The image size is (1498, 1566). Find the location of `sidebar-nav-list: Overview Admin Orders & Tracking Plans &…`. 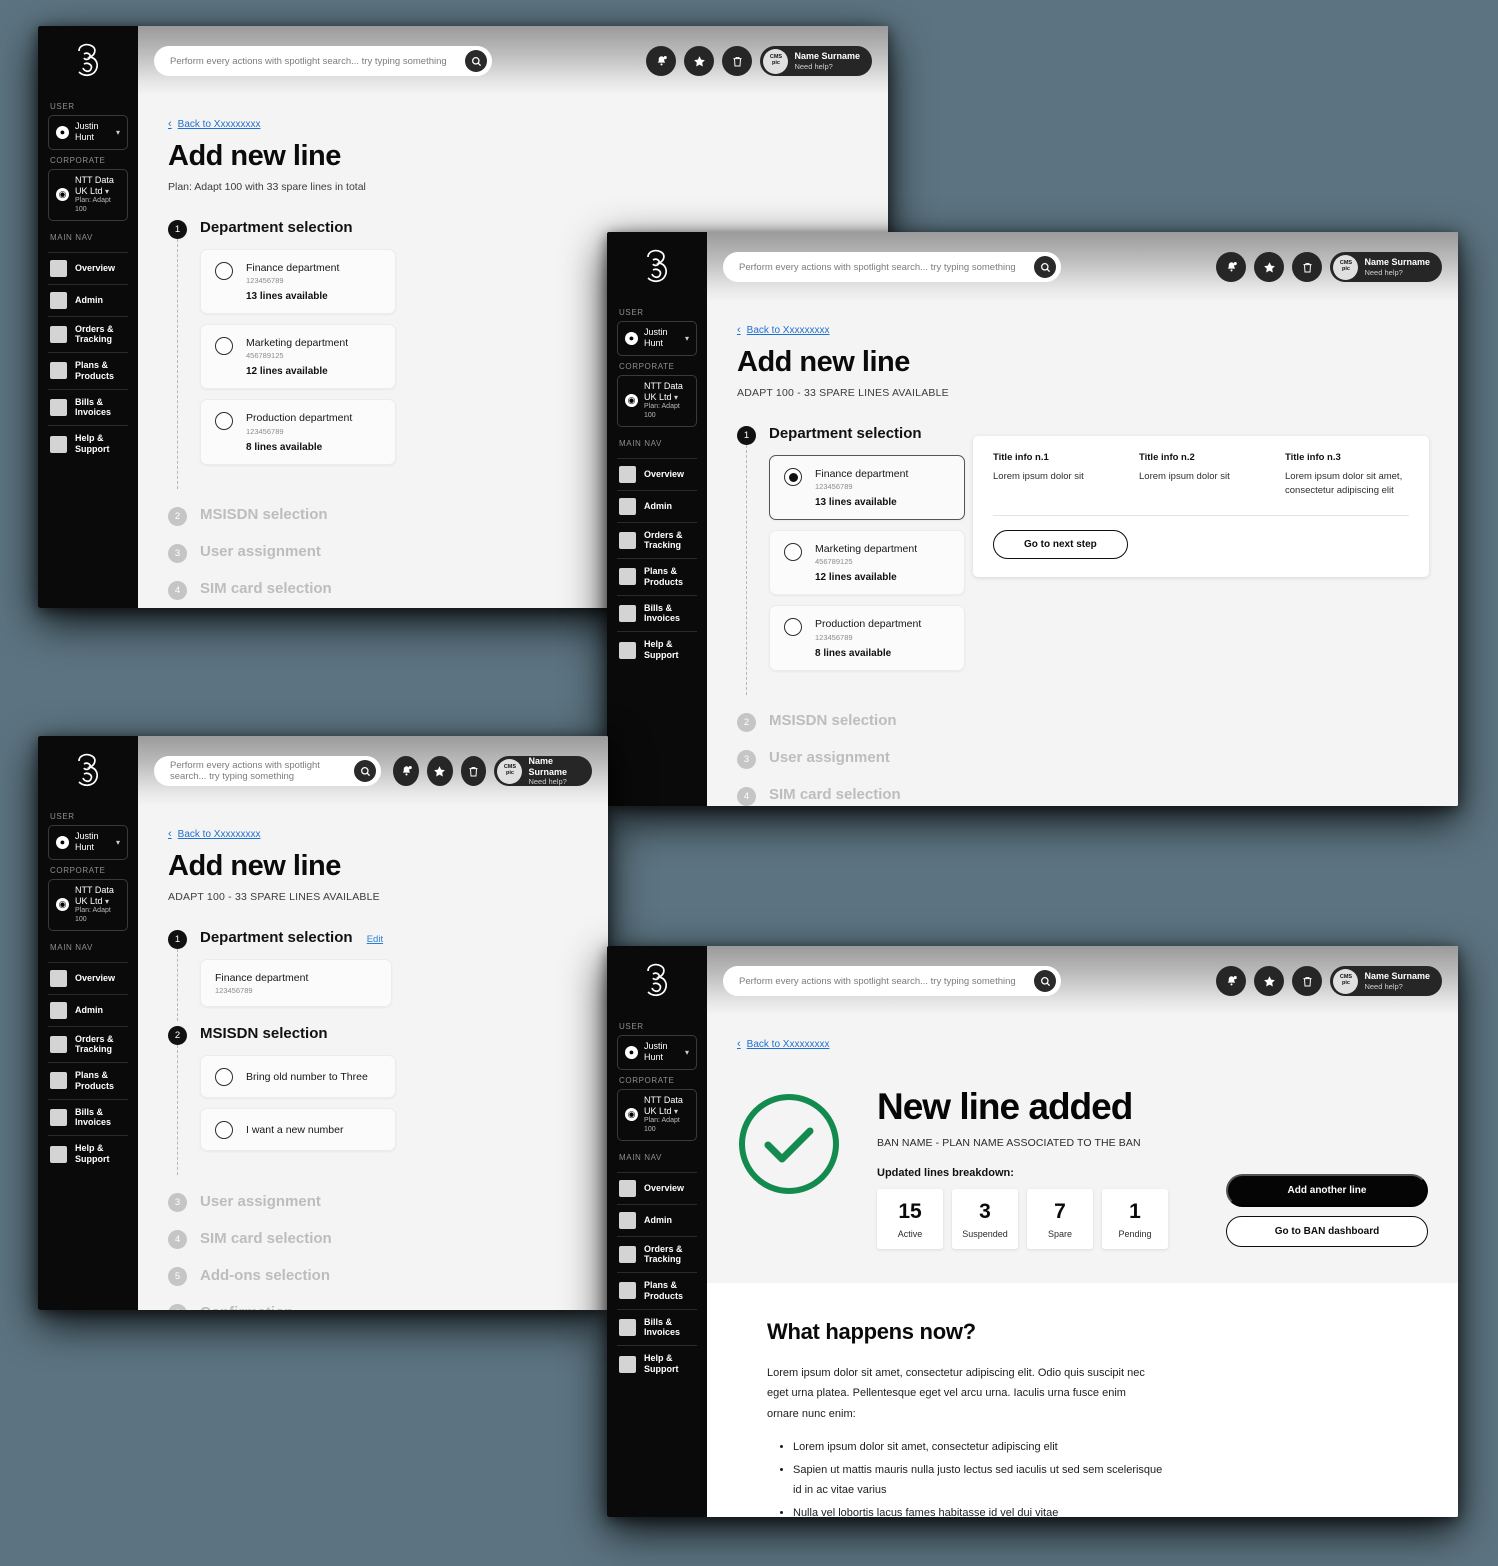

sidebar-nav-list: Overview Admin Orders & Tracking Plans &… is located at coordinates (657, 1276).